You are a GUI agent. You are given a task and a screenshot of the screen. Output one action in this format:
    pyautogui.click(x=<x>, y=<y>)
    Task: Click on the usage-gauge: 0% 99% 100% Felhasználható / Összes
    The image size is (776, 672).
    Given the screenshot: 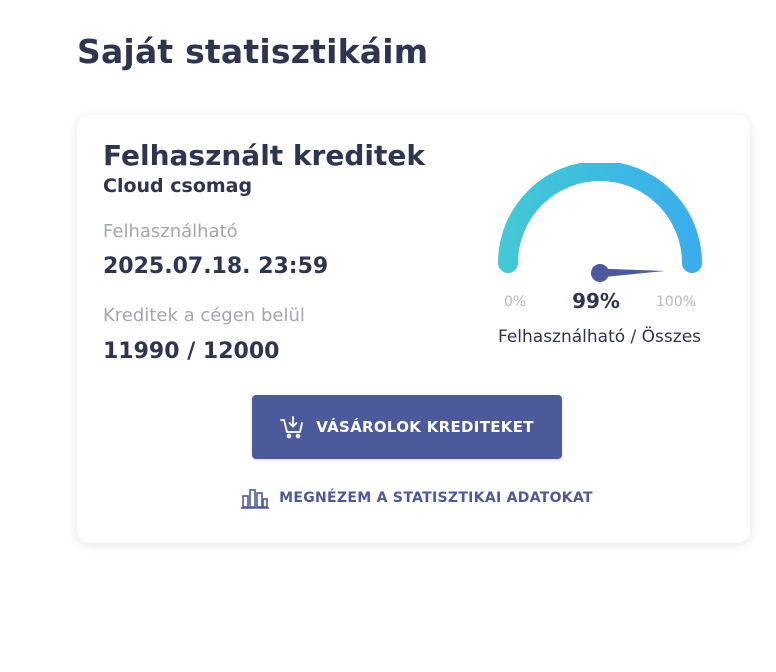 What is the action you would take?
    pyautogui.click(x=602, y=258)
    